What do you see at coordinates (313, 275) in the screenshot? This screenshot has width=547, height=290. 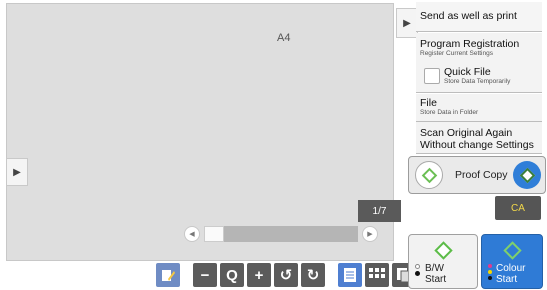 I see `rotate-right-button: ↻` at bounding box center [313, 275].